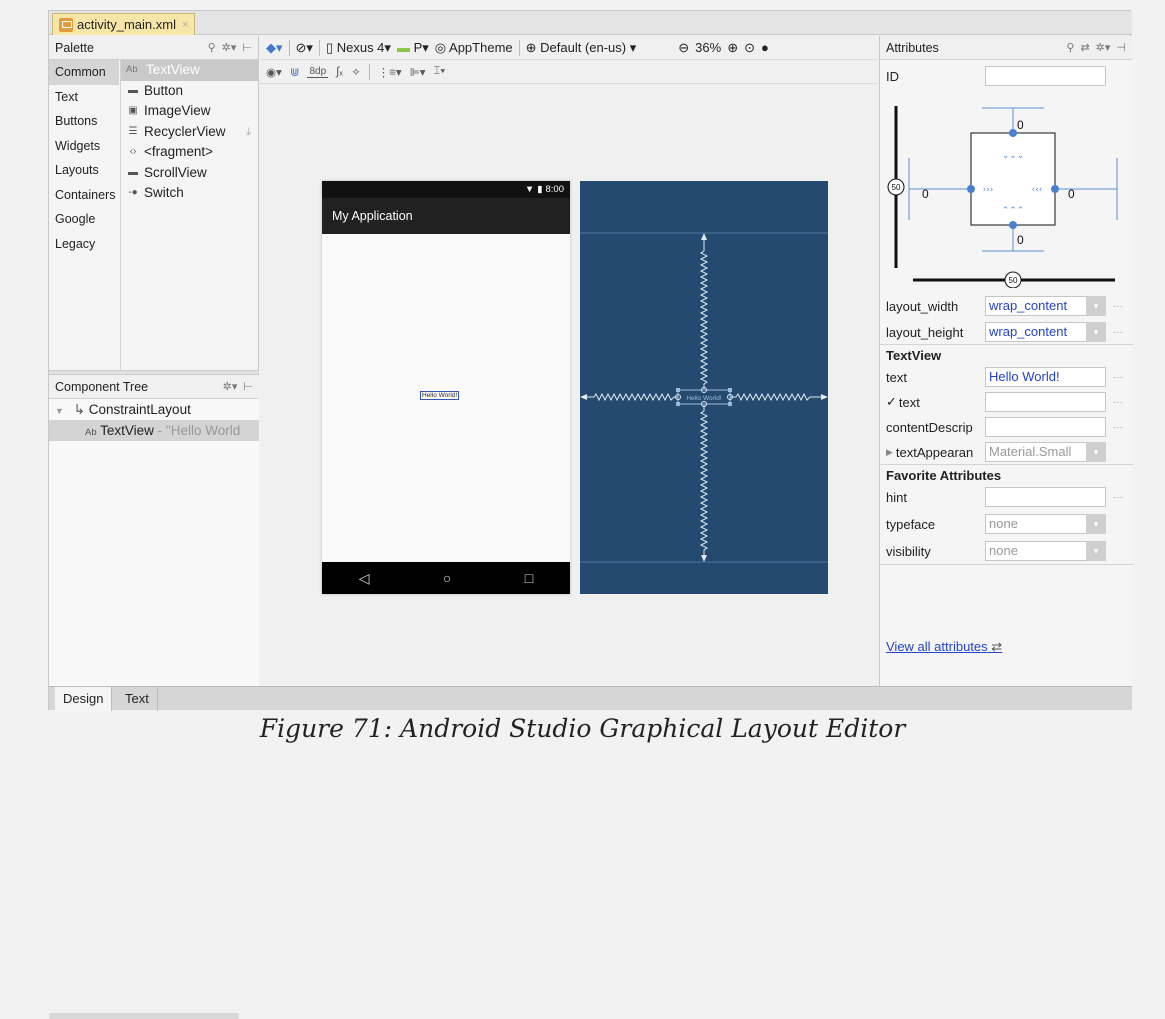  I want to click on palette-item-button: ▬ Button, so click(190, 91).